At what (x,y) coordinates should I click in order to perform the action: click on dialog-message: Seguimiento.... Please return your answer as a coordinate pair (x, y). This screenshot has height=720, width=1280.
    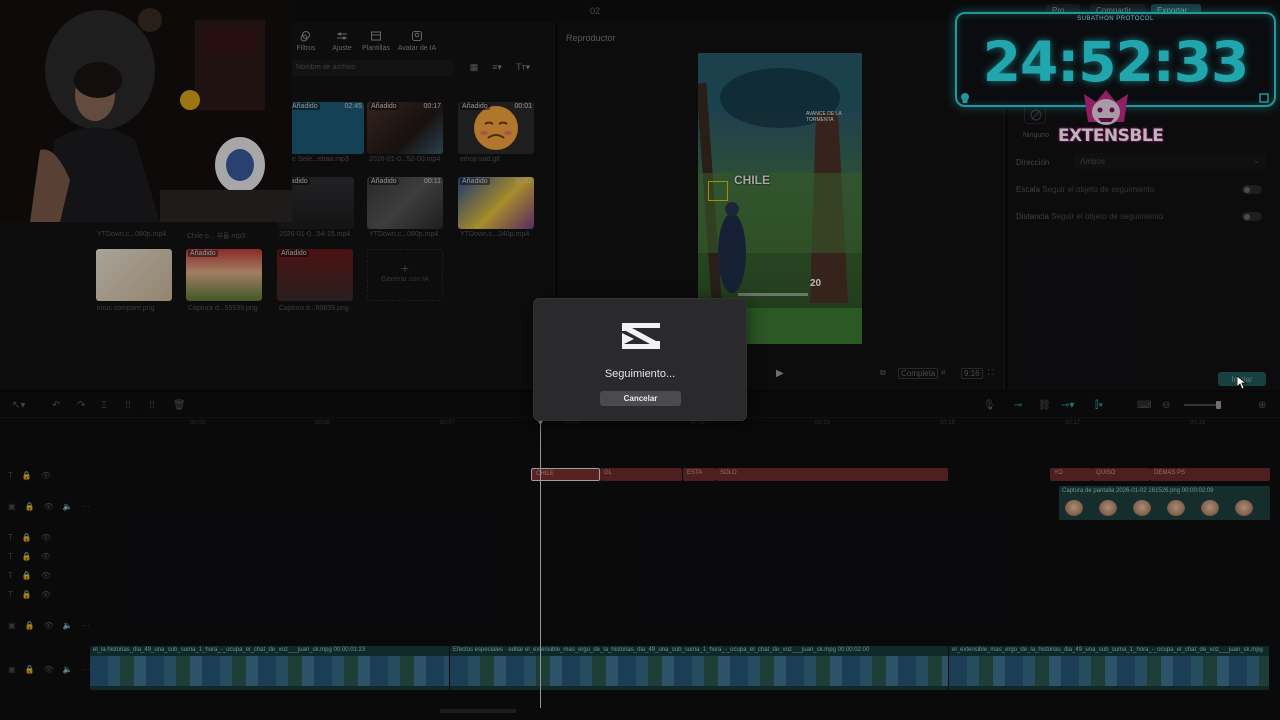
    Looking at the image, I should click on (640, 374).